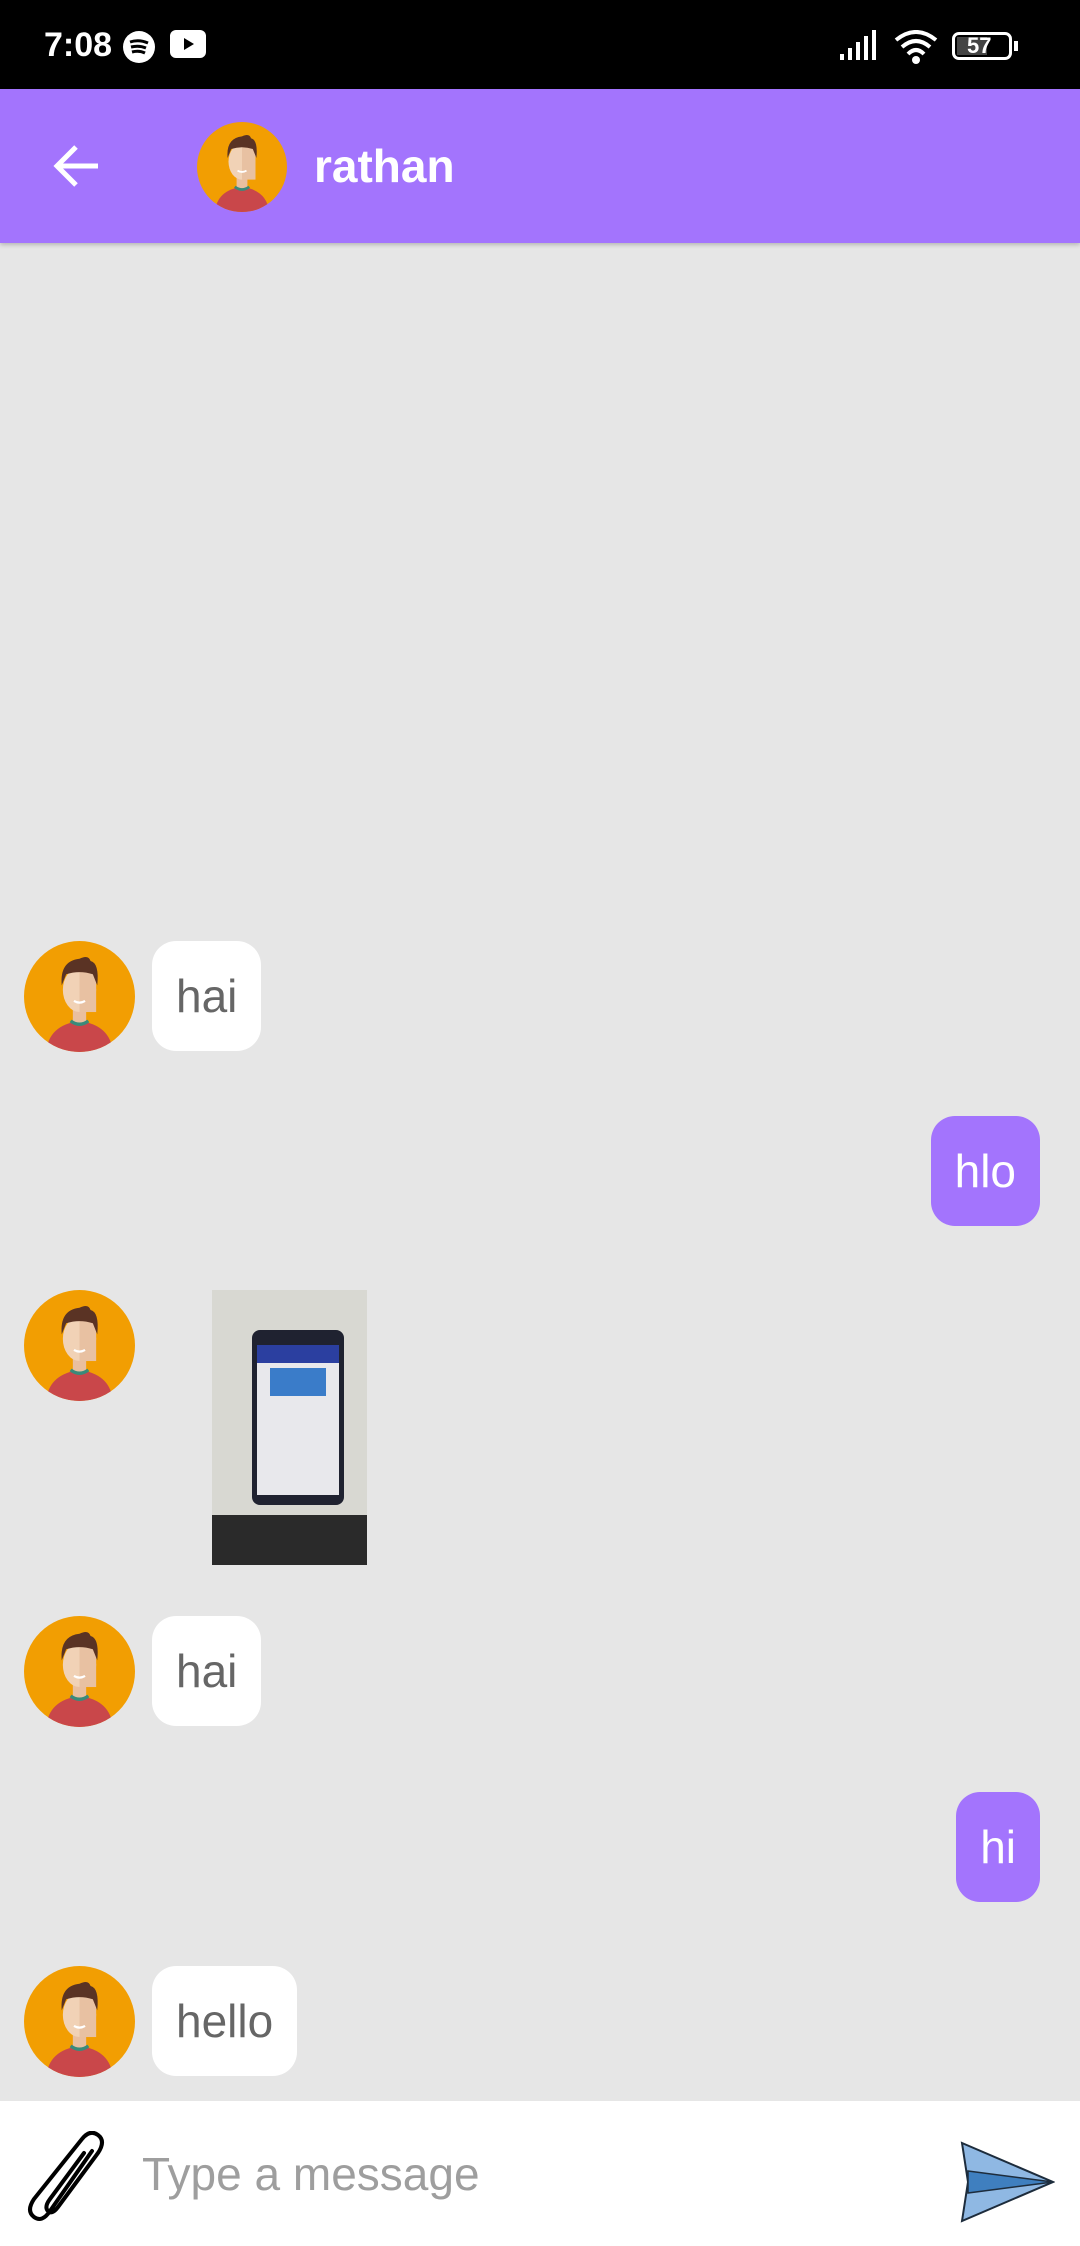 This screenshot has height=2246, width=1080. I want to click on send-icon, so click(1007, 2182).